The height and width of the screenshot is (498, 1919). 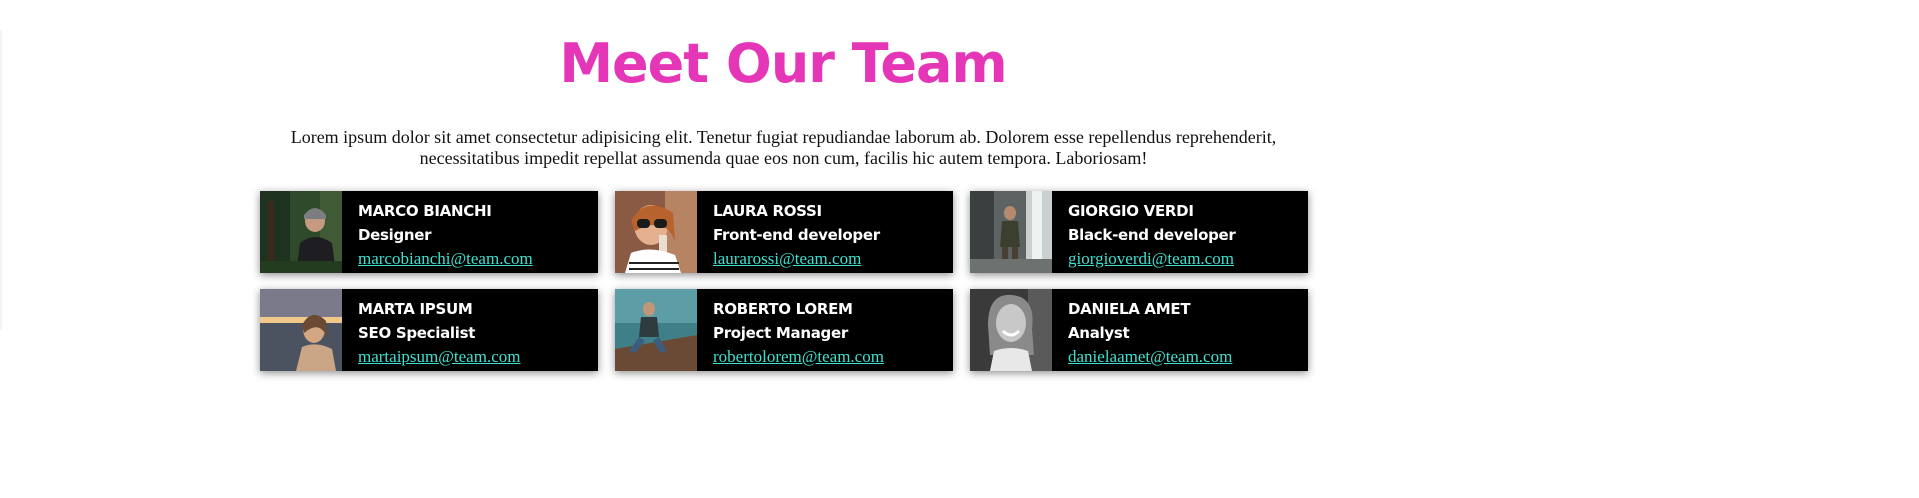 What do you see at coordinates (1131, 211) in the screenshot?
I see `team-member-name: GIORGIO VERDI` at bounding box center [1131, 211].